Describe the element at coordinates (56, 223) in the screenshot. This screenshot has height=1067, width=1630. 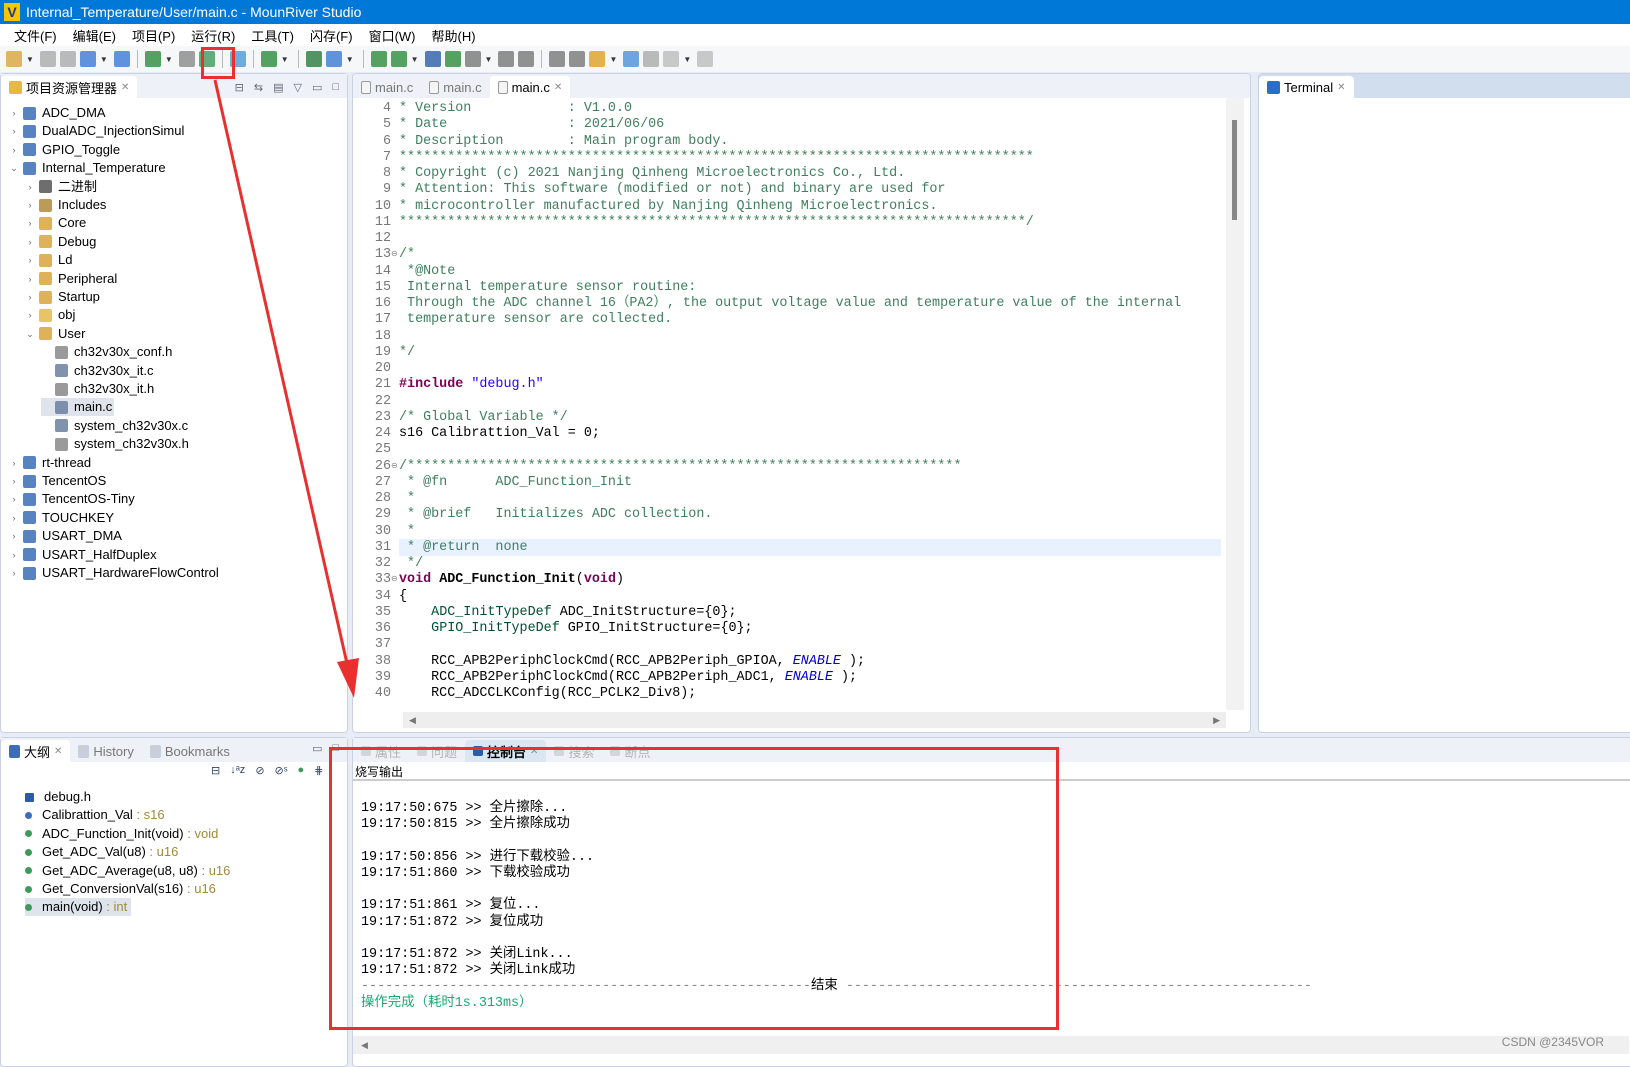
I see `tree-item: › Core` at that location.